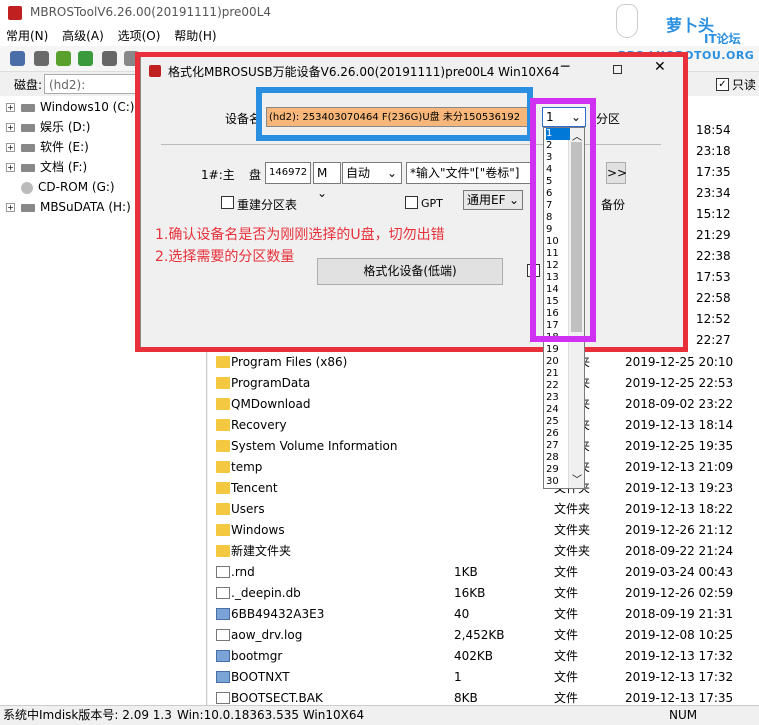  Describe the element at coordinates (558, 398) in the screenshot. I see `dropdown-option: 23` at that location.